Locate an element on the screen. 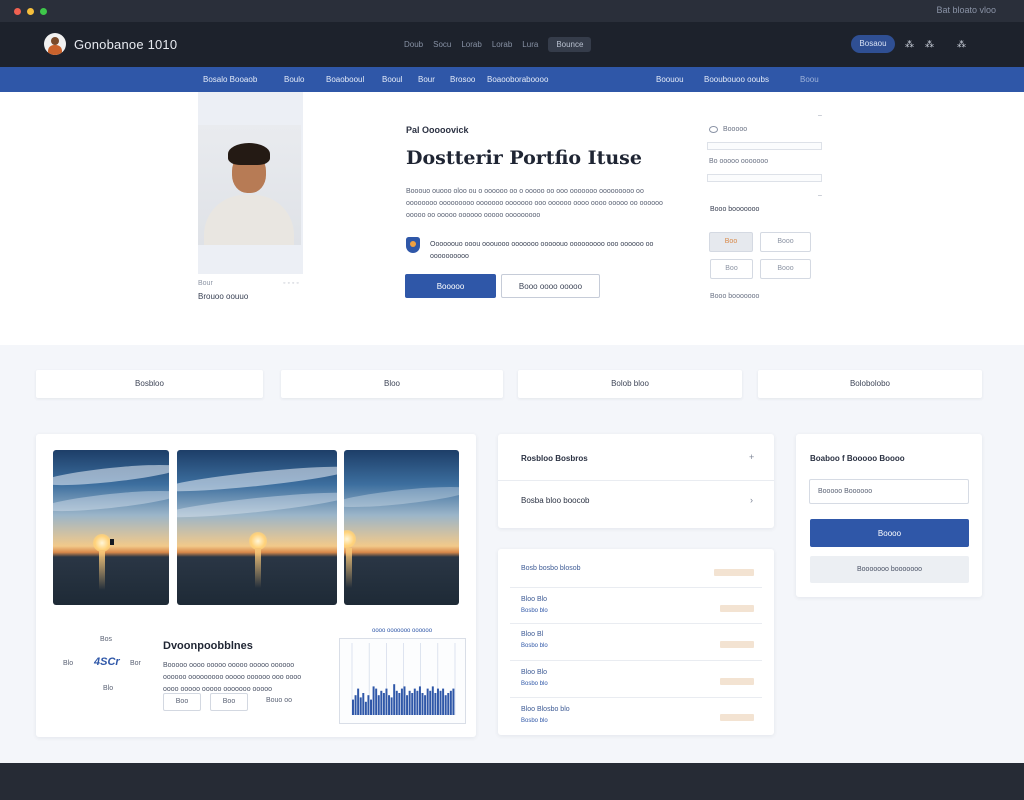  maximize-window-icon is located at coordinates (43, 11).